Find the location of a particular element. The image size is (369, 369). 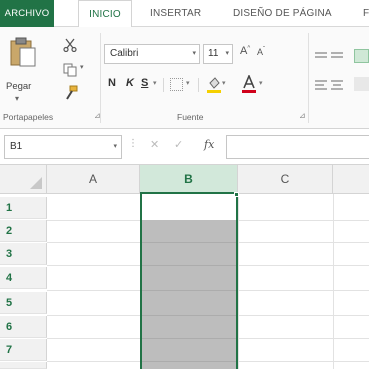

name-box: B1 ▾ is located at coordinates (63, 147).